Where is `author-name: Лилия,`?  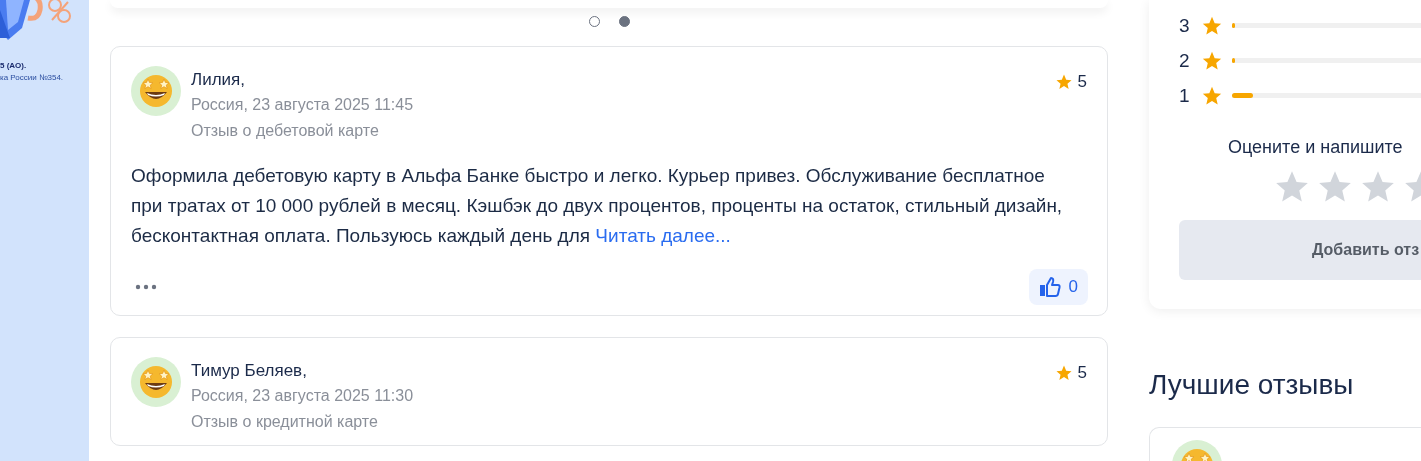 author-name: Лилия, is located at coordinates (218, 80).